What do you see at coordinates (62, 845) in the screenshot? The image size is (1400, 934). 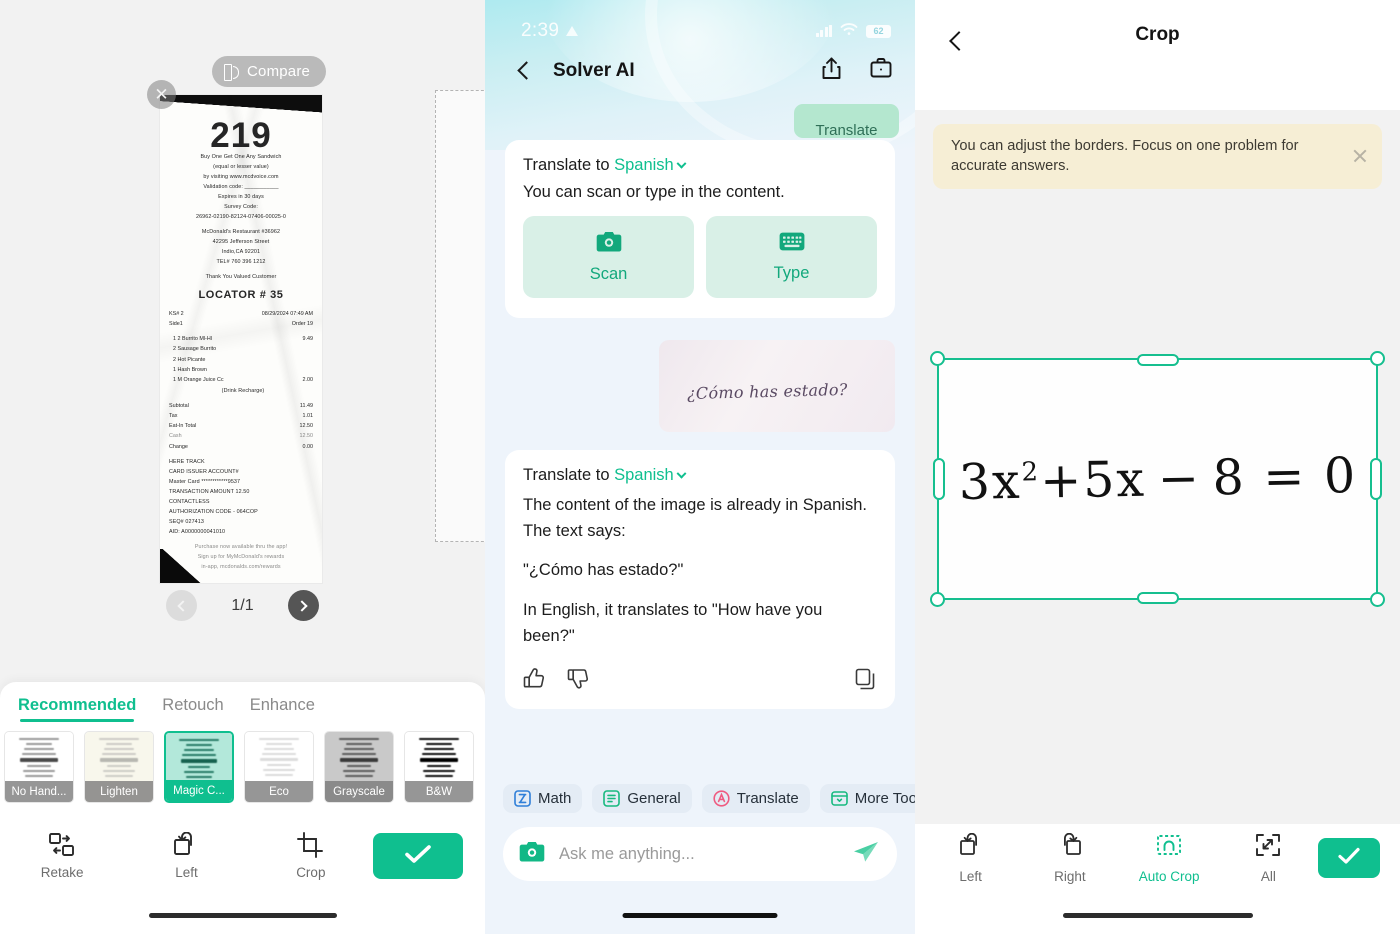 I see `retake-icon` at bounding box center [62, 845].